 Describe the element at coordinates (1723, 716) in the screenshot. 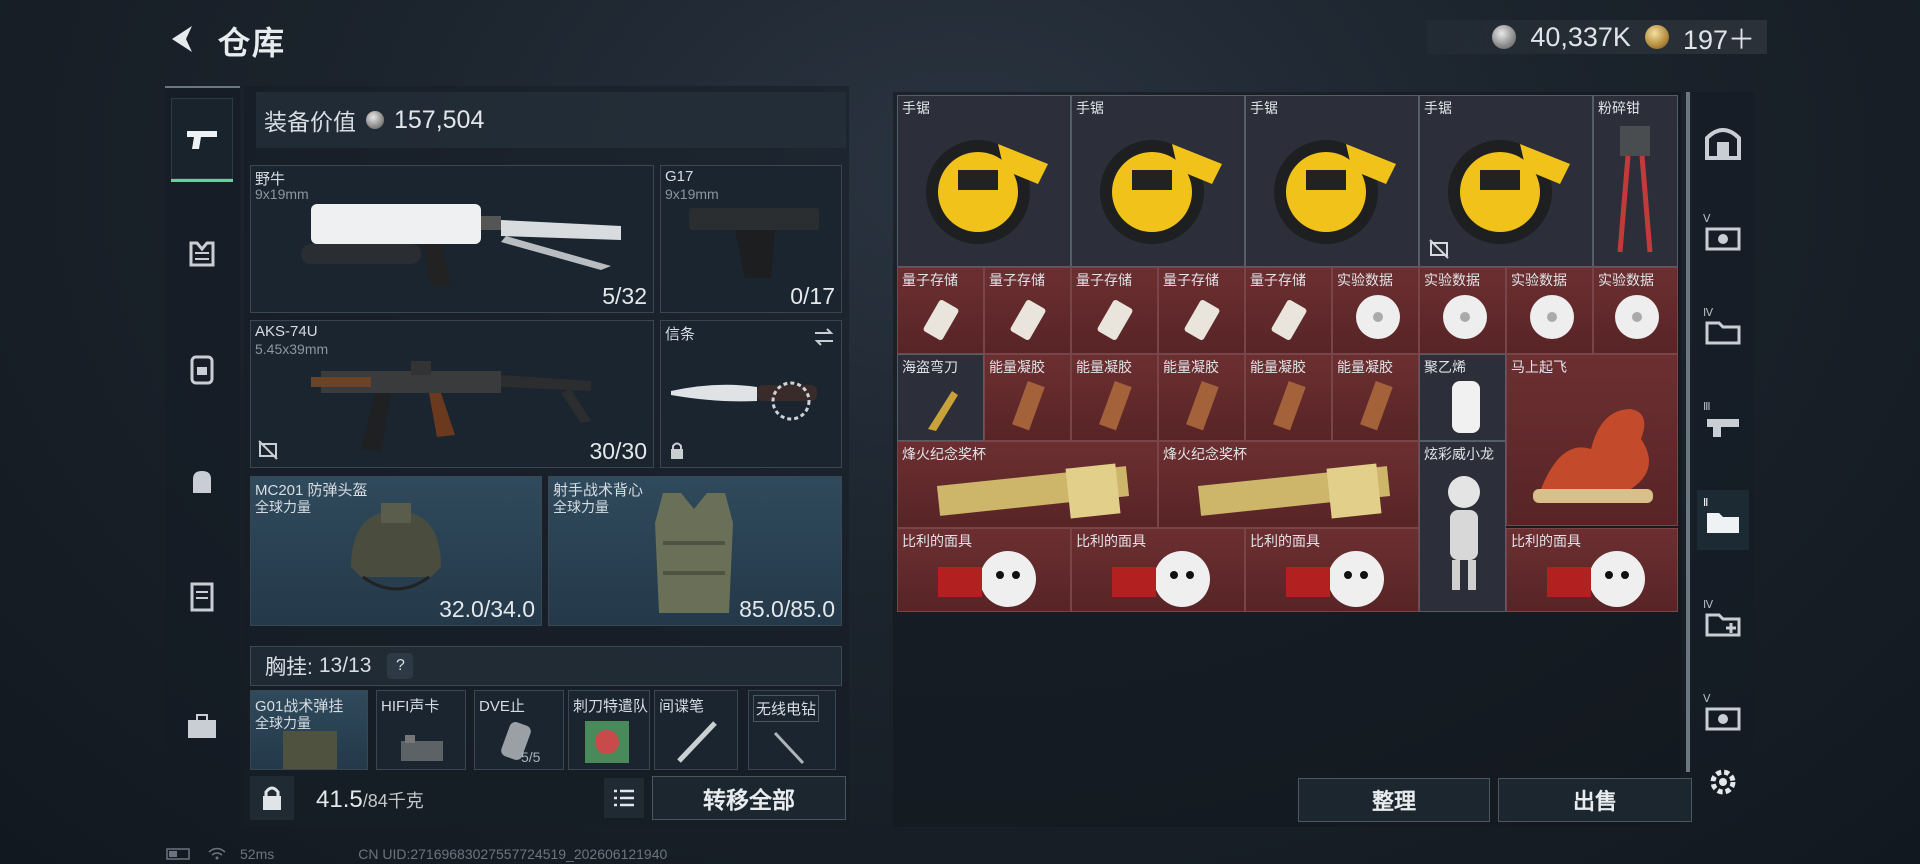

I see `stash-tab-locked: Ⅴ` at that location.